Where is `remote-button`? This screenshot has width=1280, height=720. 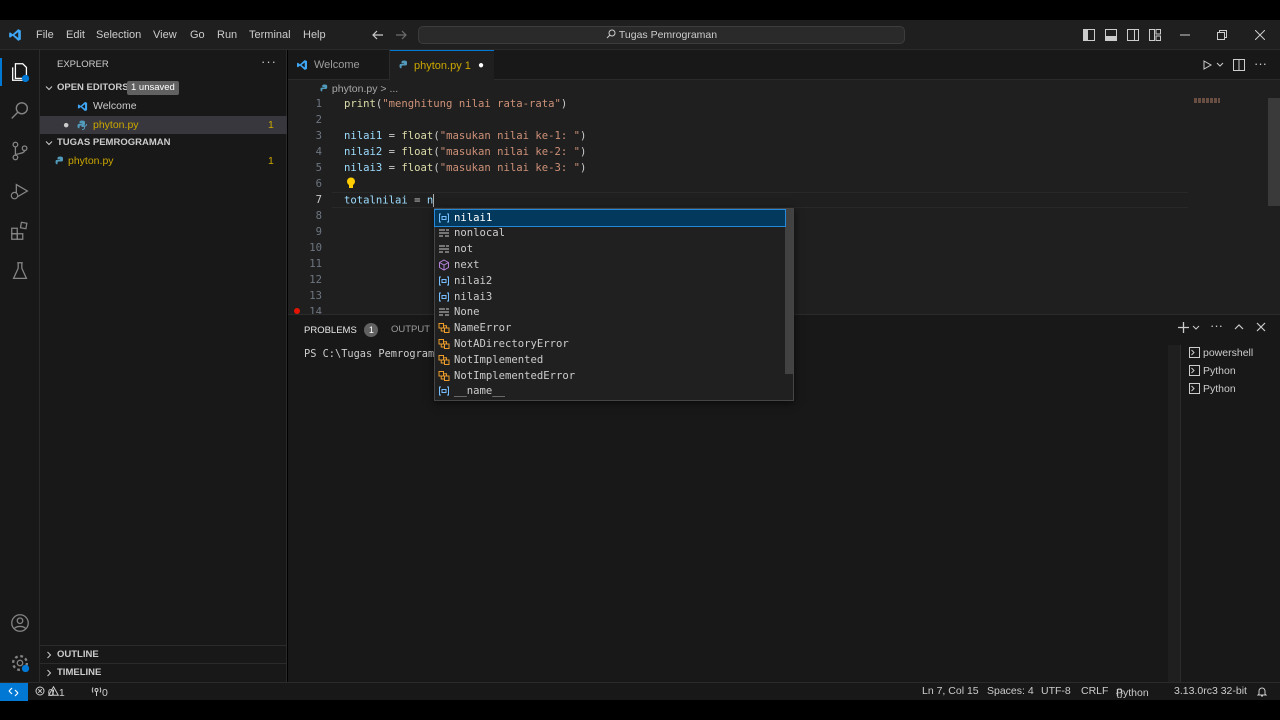
remote-button is located at coordinates (14, 692).